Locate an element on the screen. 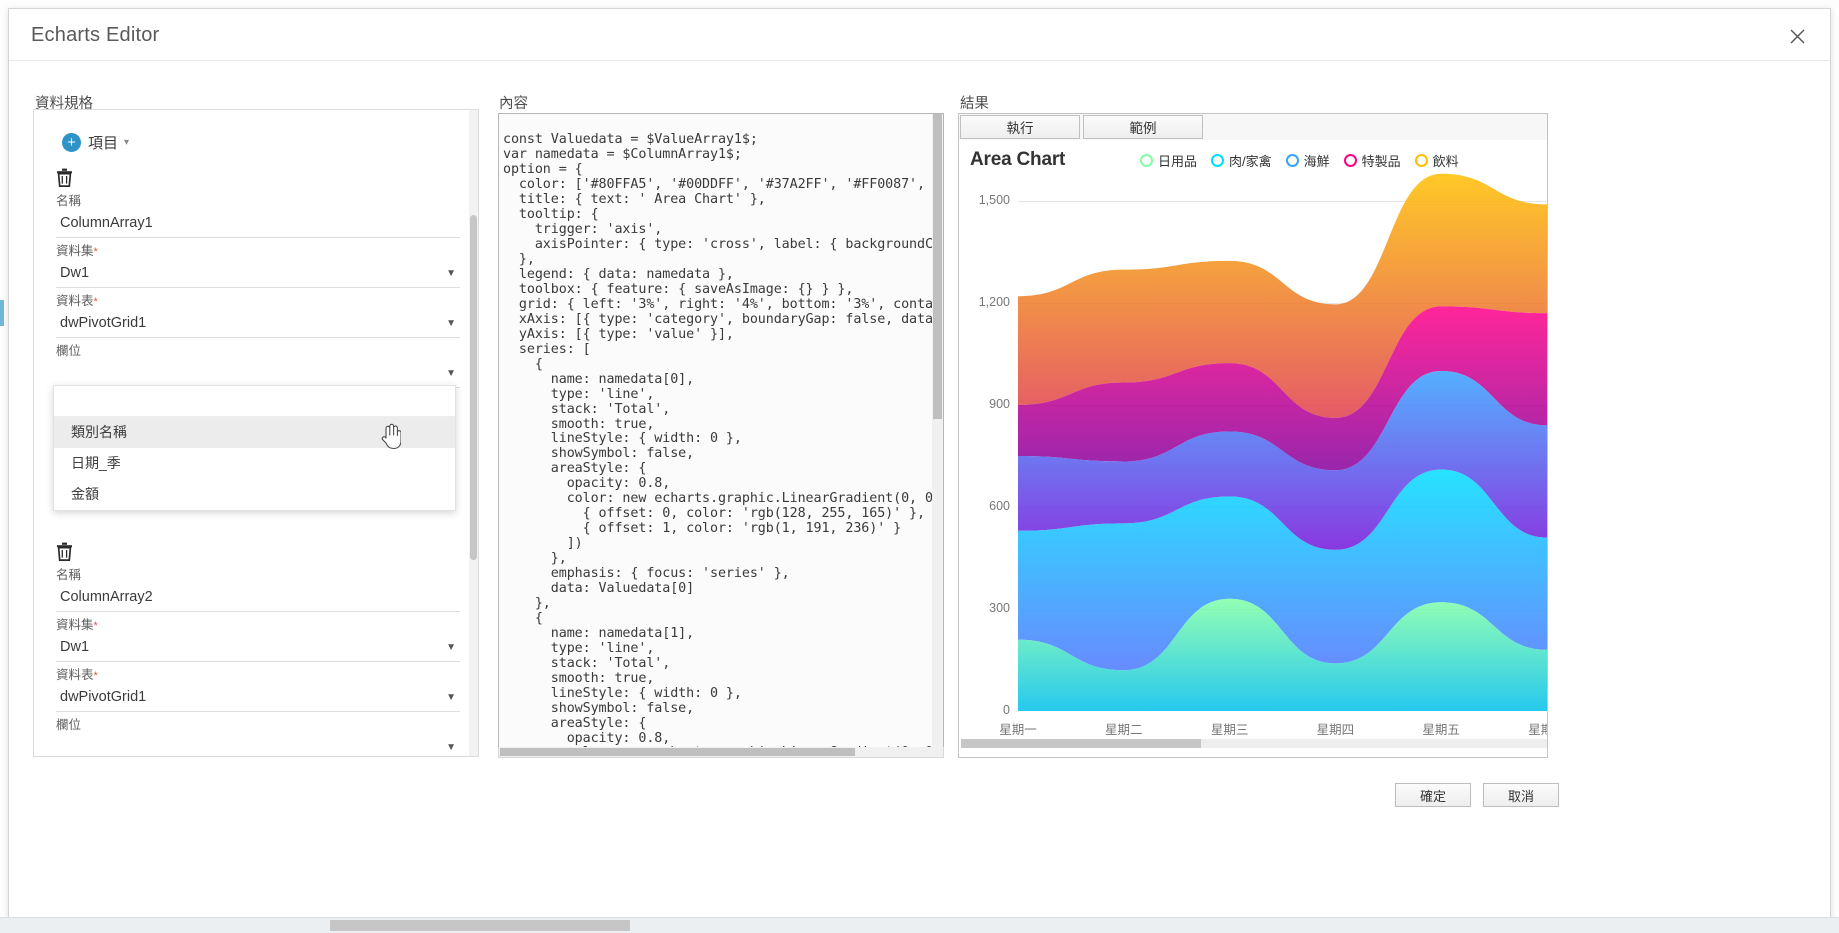 Image resolution: width=1839 pixels, height=933 pixels. x-tick-label: 星期六 is located at coordinates (1537, 730).